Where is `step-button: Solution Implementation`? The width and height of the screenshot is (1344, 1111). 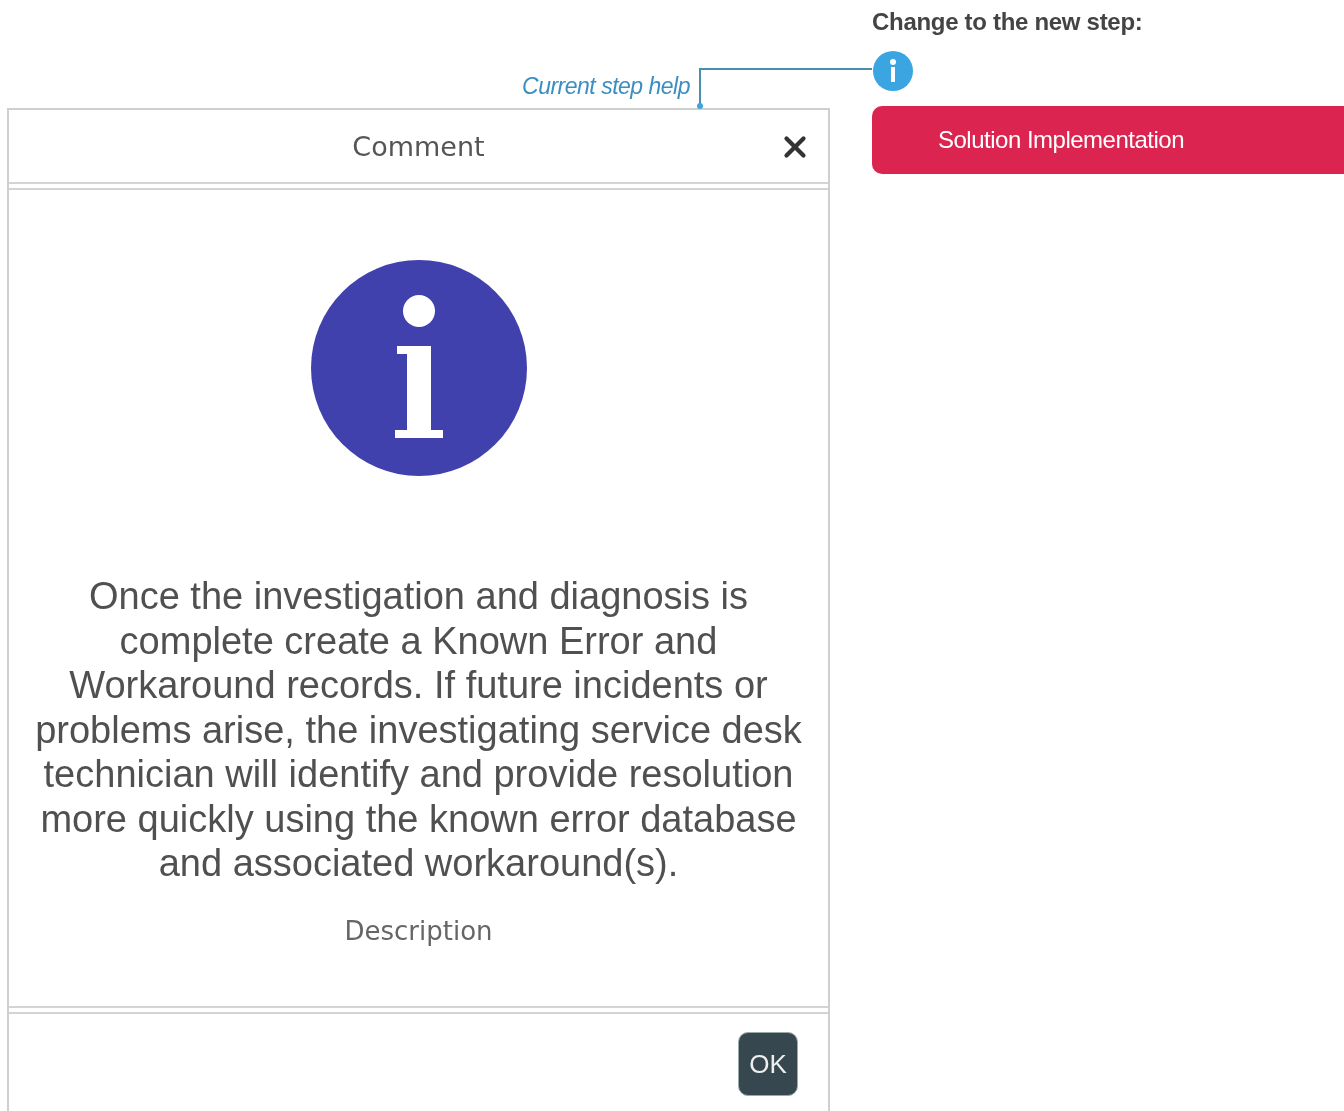
step-button: Solution Implementation is located at coordinates (1108, 140).